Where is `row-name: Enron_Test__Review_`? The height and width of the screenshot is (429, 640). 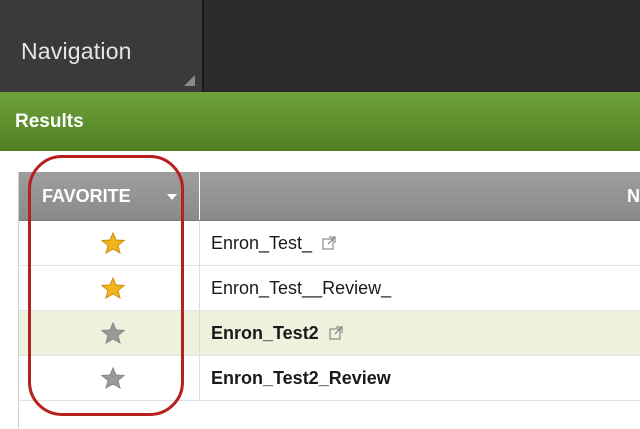 row-name: Enron_Test__Review_ is located at coordinates (301, 288).